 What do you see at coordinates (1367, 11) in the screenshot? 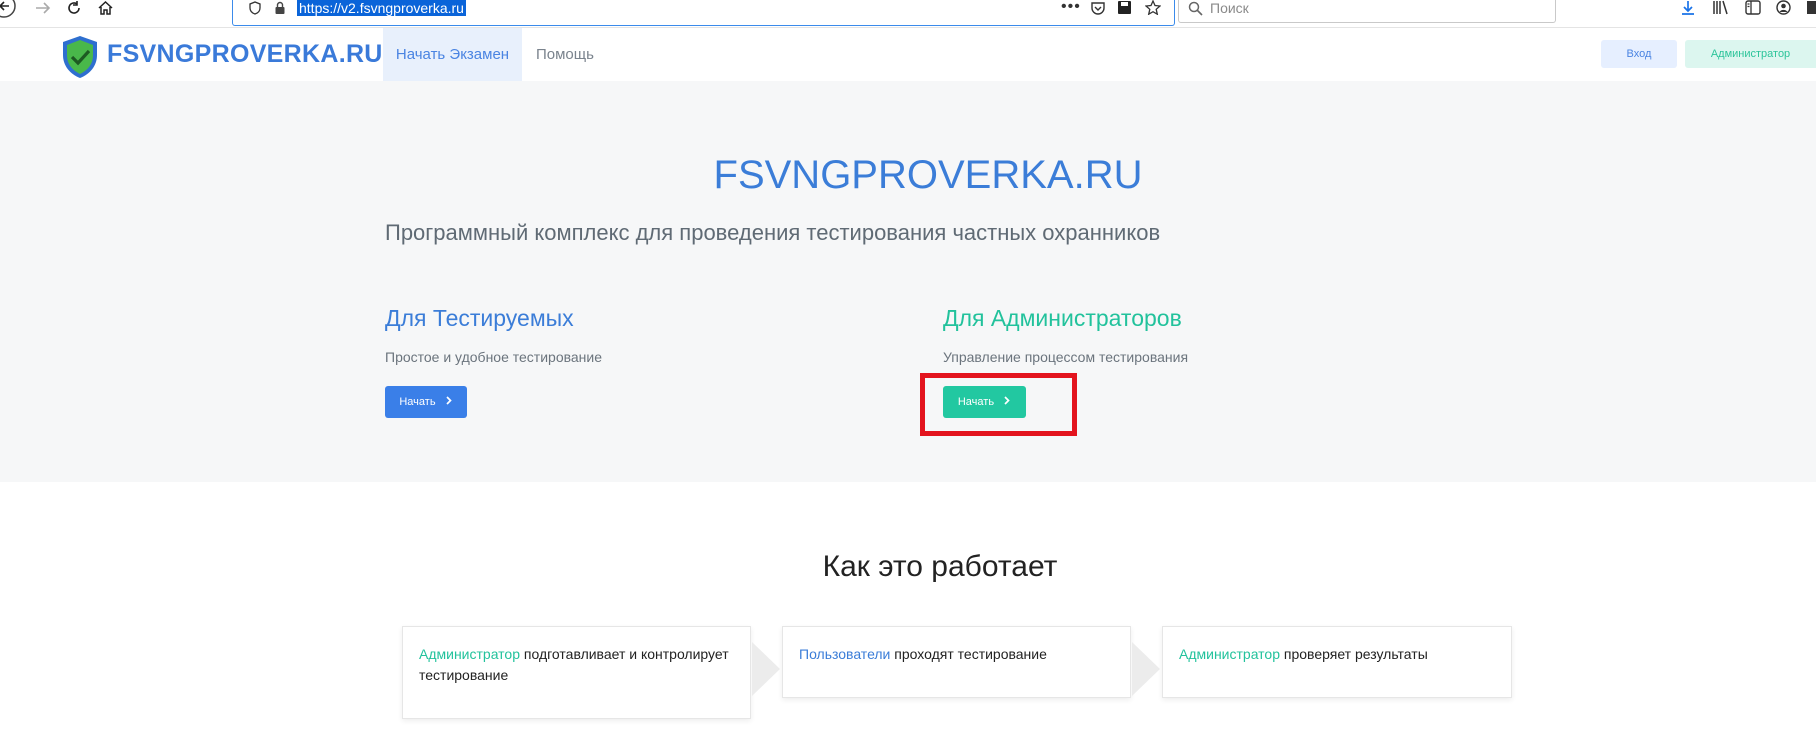
I see `search-bar: Поиск` at bounding box center [1367, 11].